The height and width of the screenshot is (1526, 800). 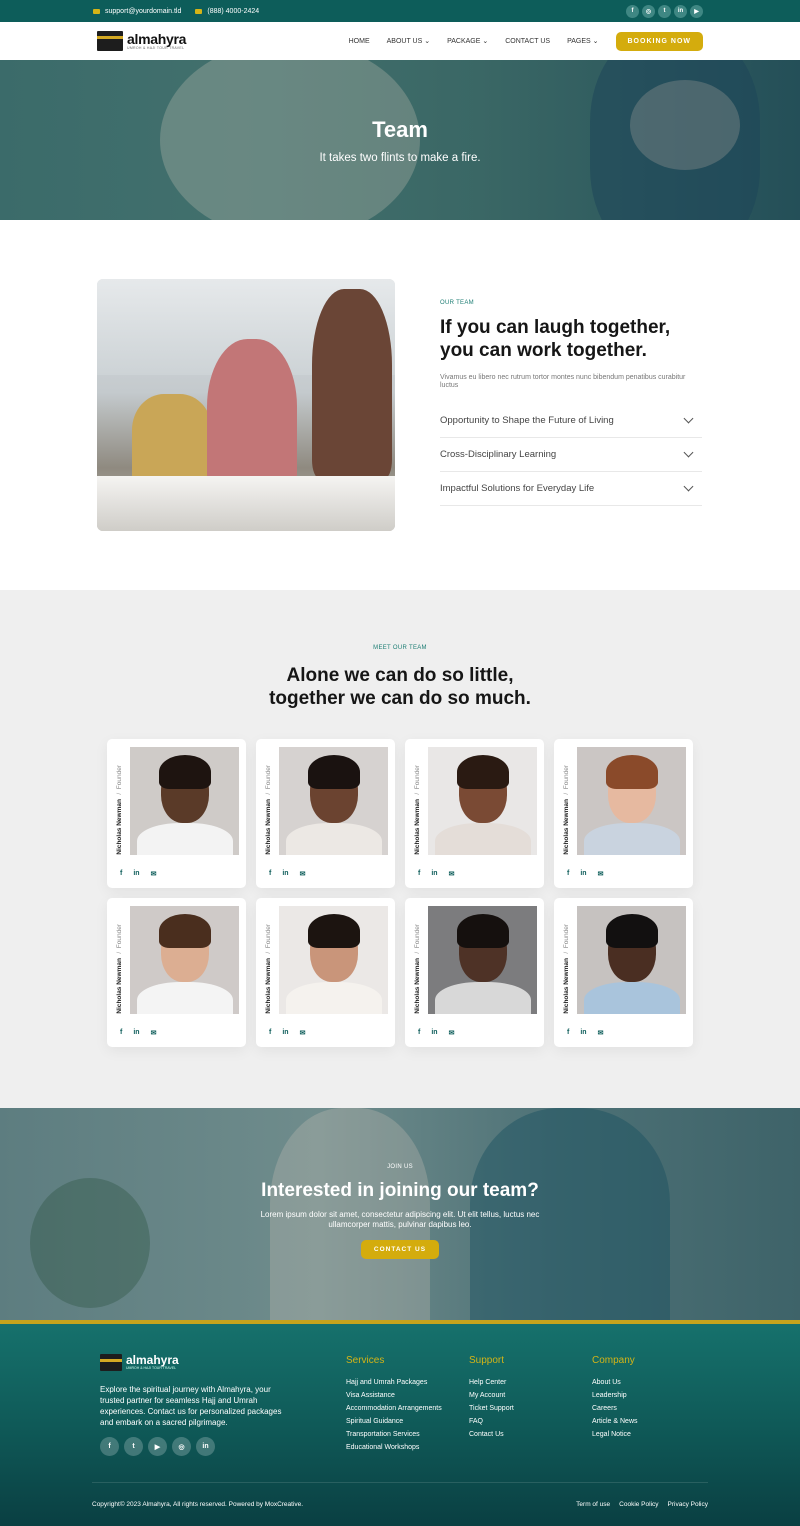 What do you see at coordinates (365, 1360) in the screenshot?
I see `footer-col-title: Services` at bounding box center [365, 1360].